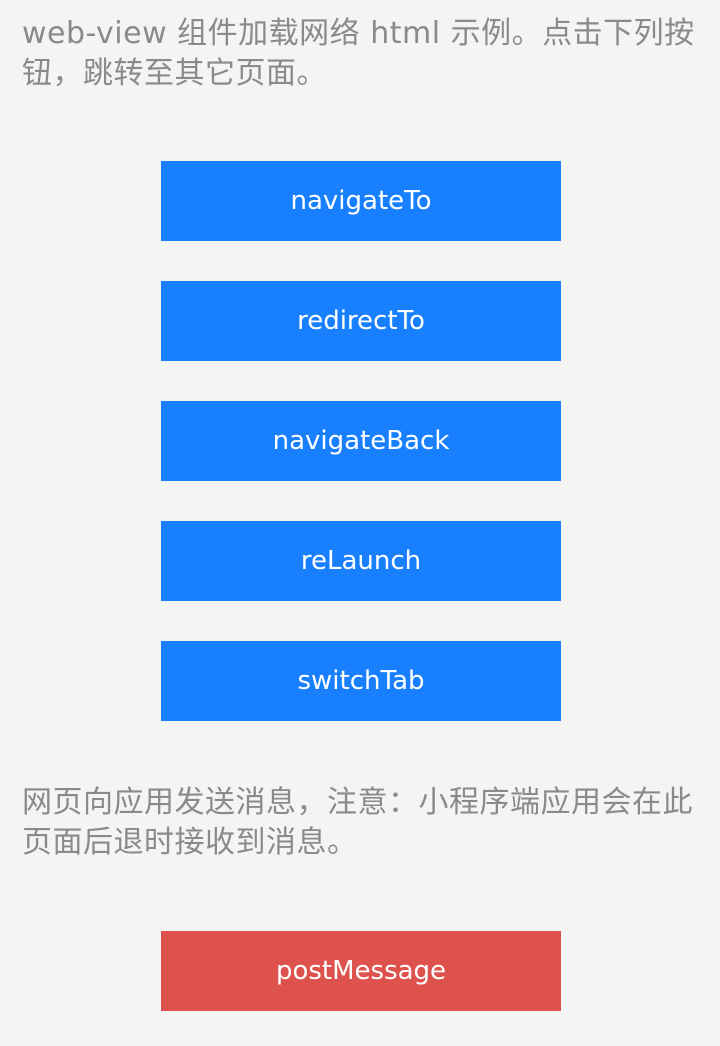 This screenshot has width=720, height=1046. What do you see at coordinates (361, 971) in the screenshot?
I see `post-message-button: postMessage` at bounding box center [361, 971].